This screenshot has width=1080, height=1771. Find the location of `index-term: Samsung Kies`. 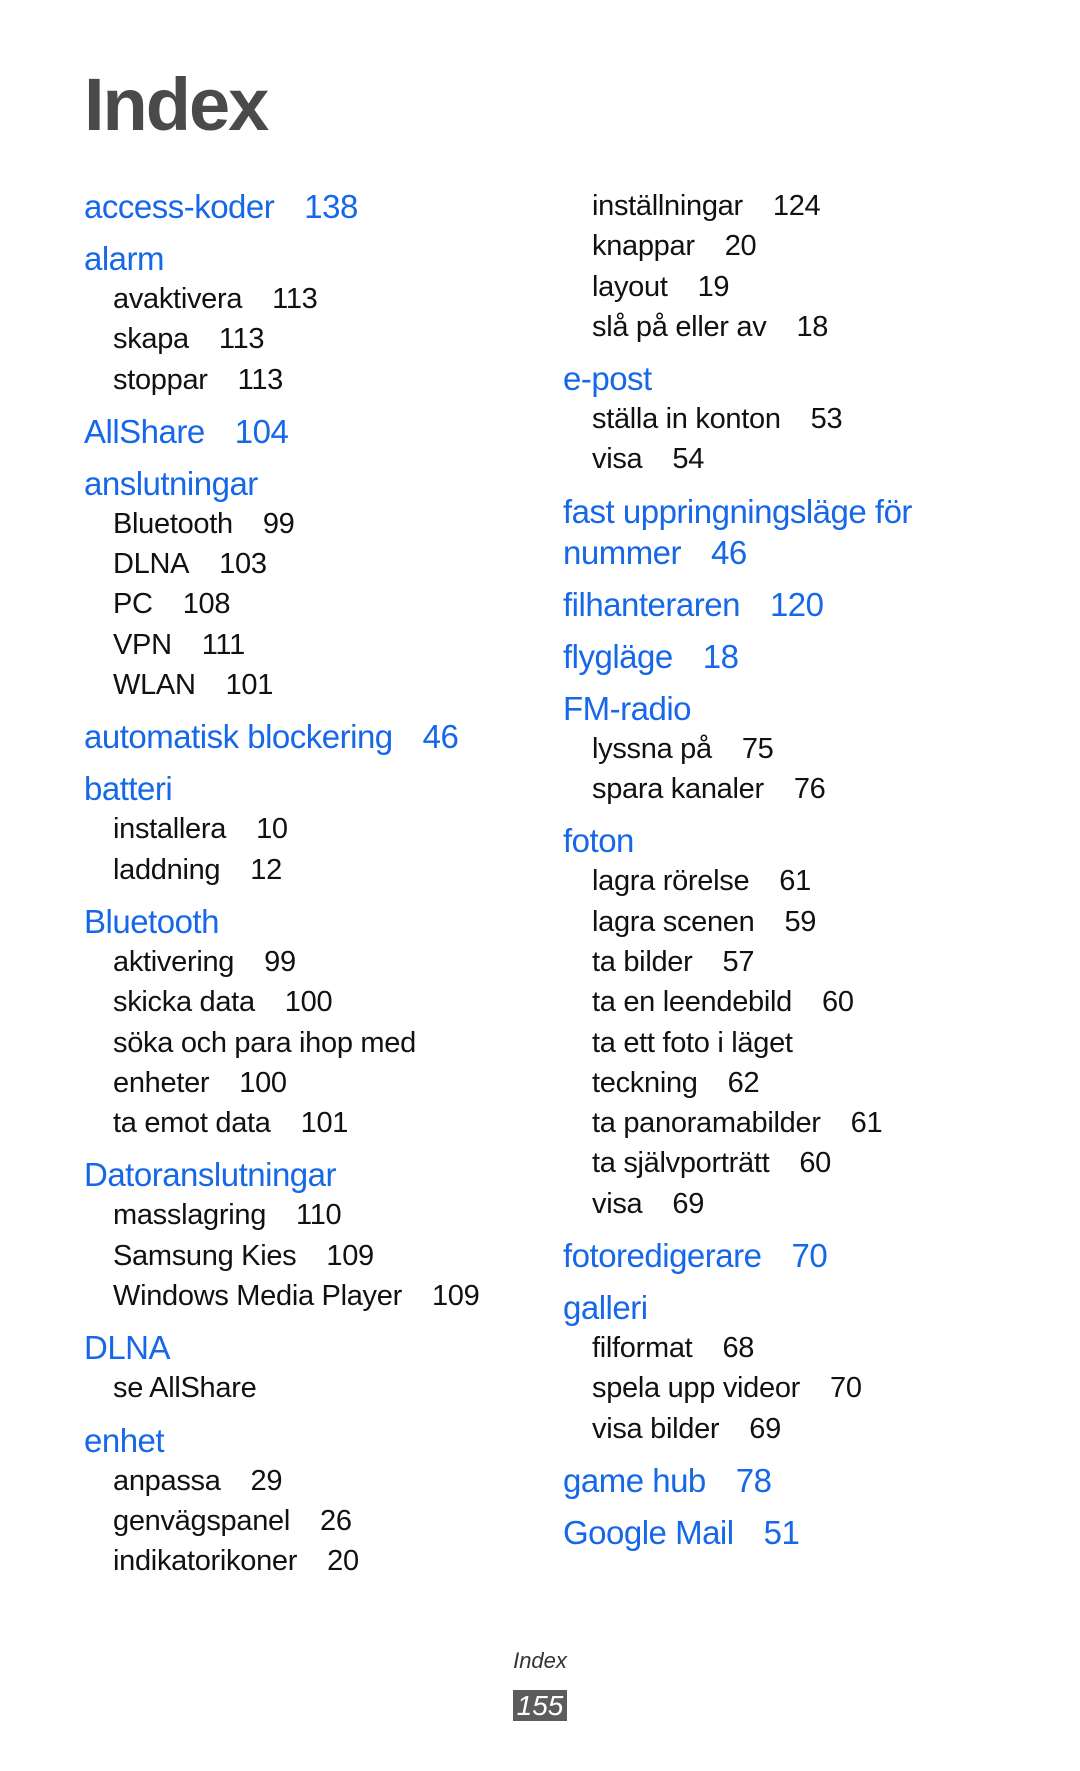

index-term: Samsung Kies is located at coordinates (205, 1255).